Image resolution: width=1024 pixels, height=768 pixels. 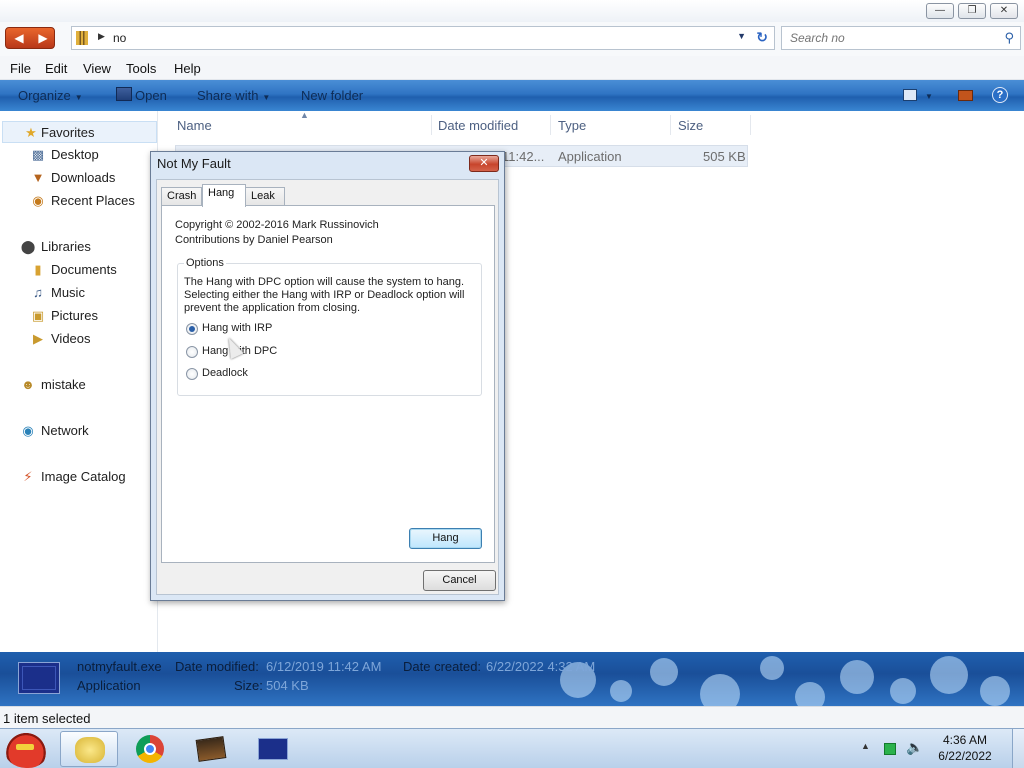 I want to click on address-path: no, so click(x=119, y=38).